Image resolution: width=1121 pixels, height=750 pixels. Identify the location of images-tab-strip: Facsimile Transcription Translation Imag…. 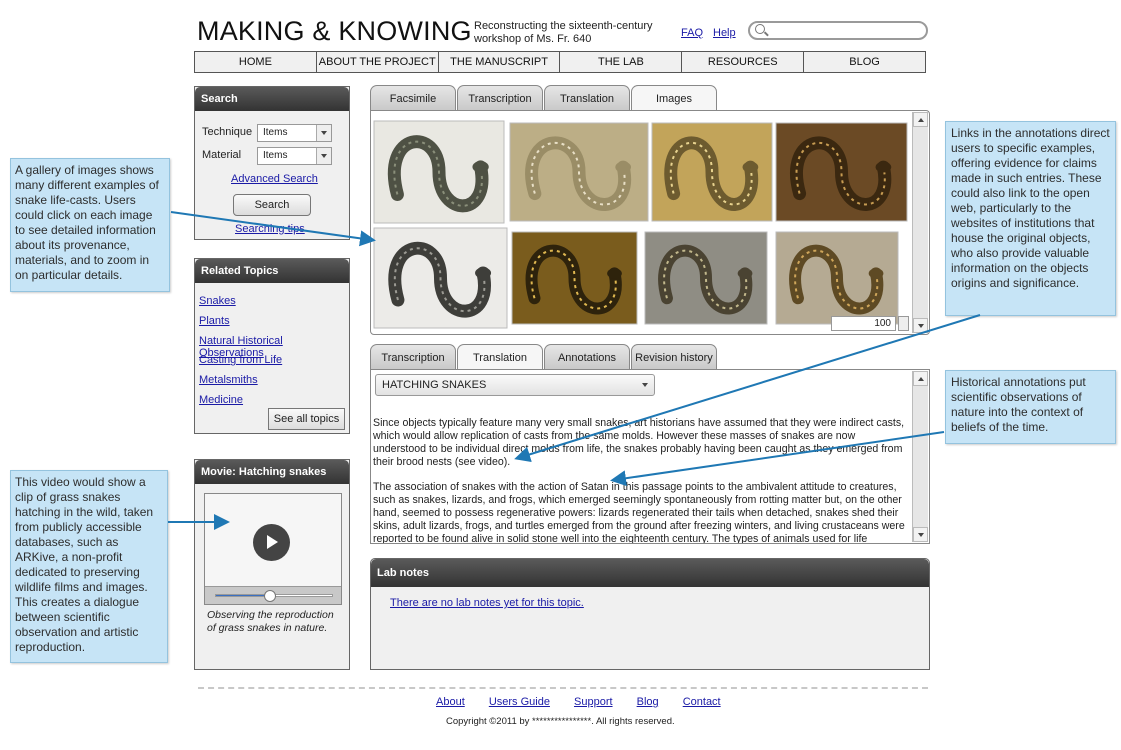
(544, 98).